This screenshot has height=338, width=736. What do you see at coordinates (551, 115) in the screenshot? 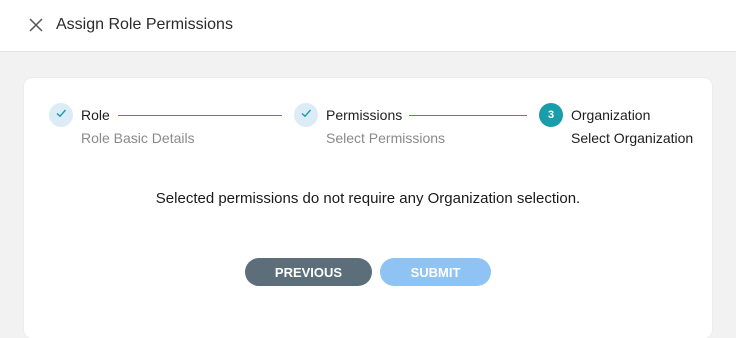
I see `step-organization-circle: 3` at bounding box center [551, 115].